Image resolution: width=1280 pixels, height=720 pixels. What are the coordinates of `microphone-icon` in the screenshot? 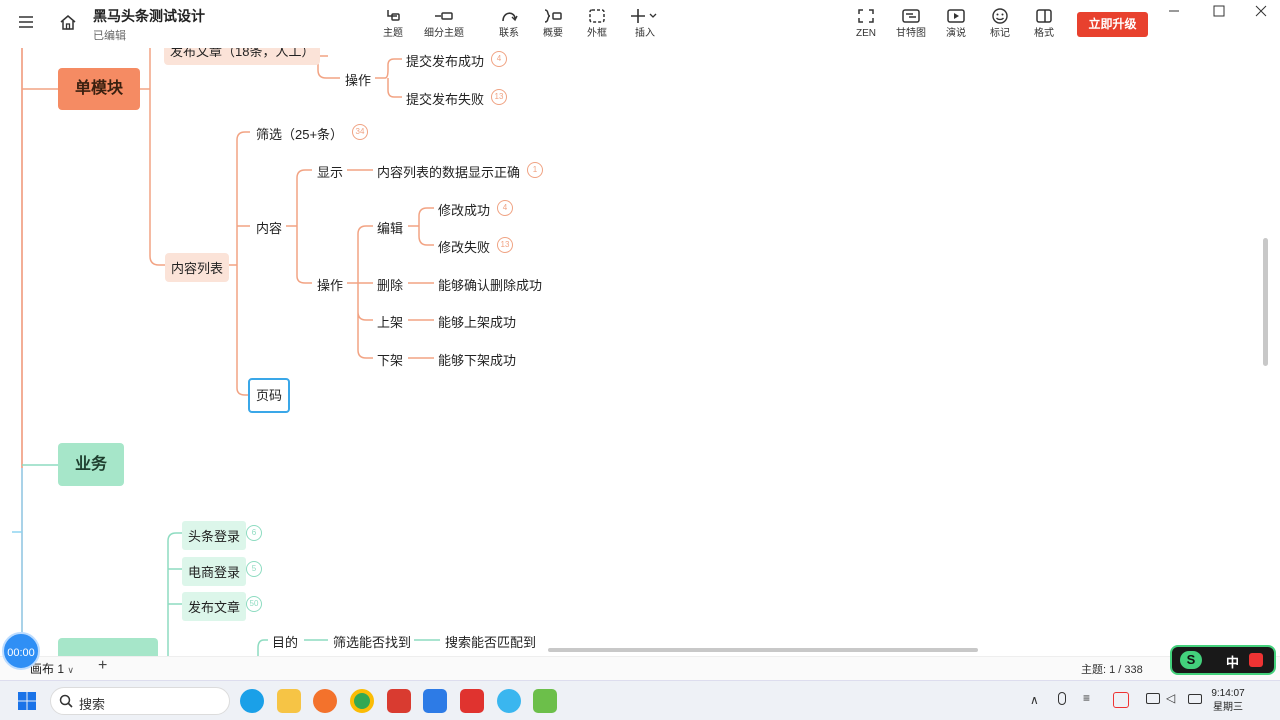 It's located at (1062, 698).